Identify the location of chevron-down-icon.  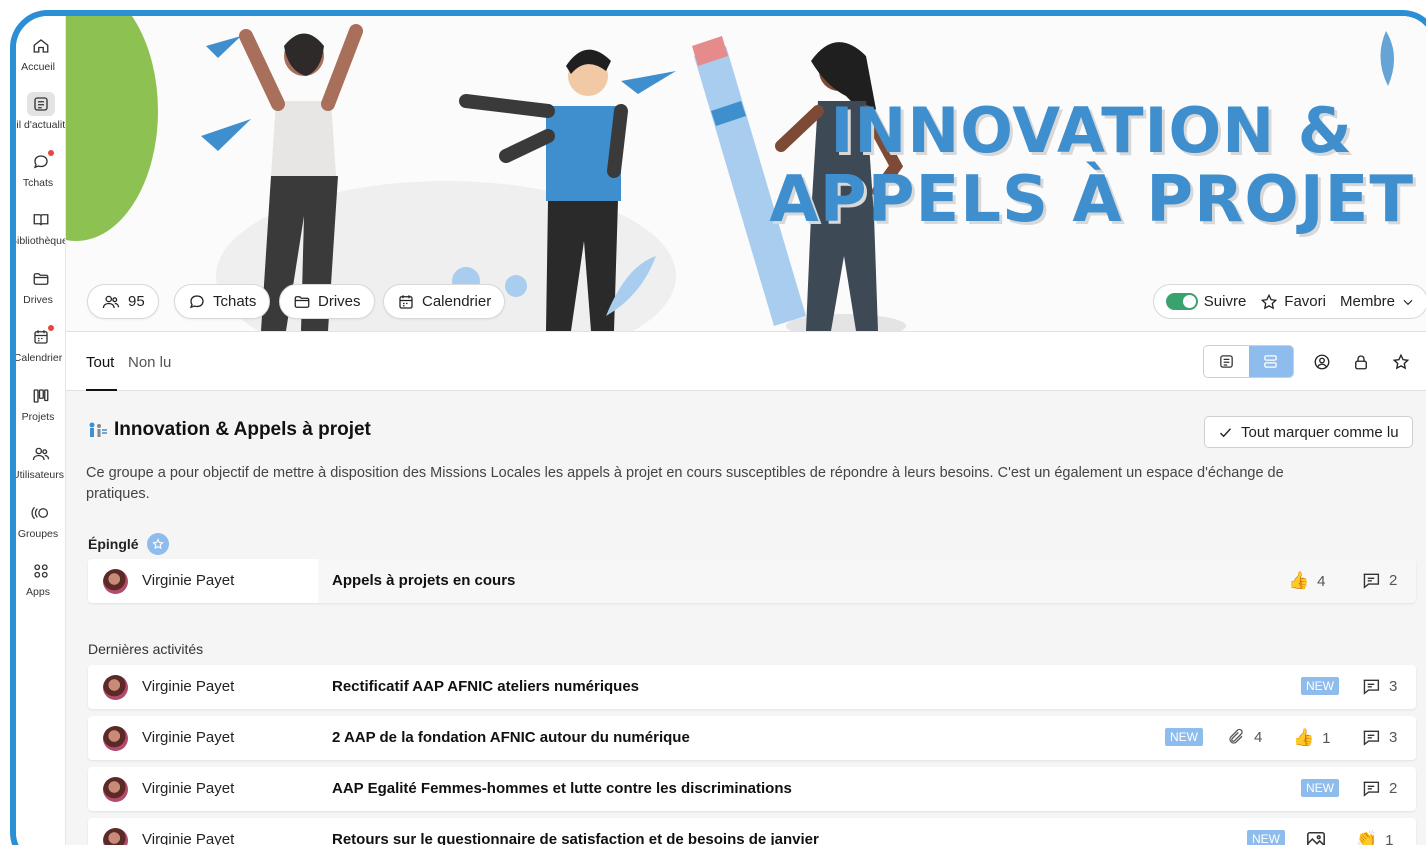
(1408, 302).